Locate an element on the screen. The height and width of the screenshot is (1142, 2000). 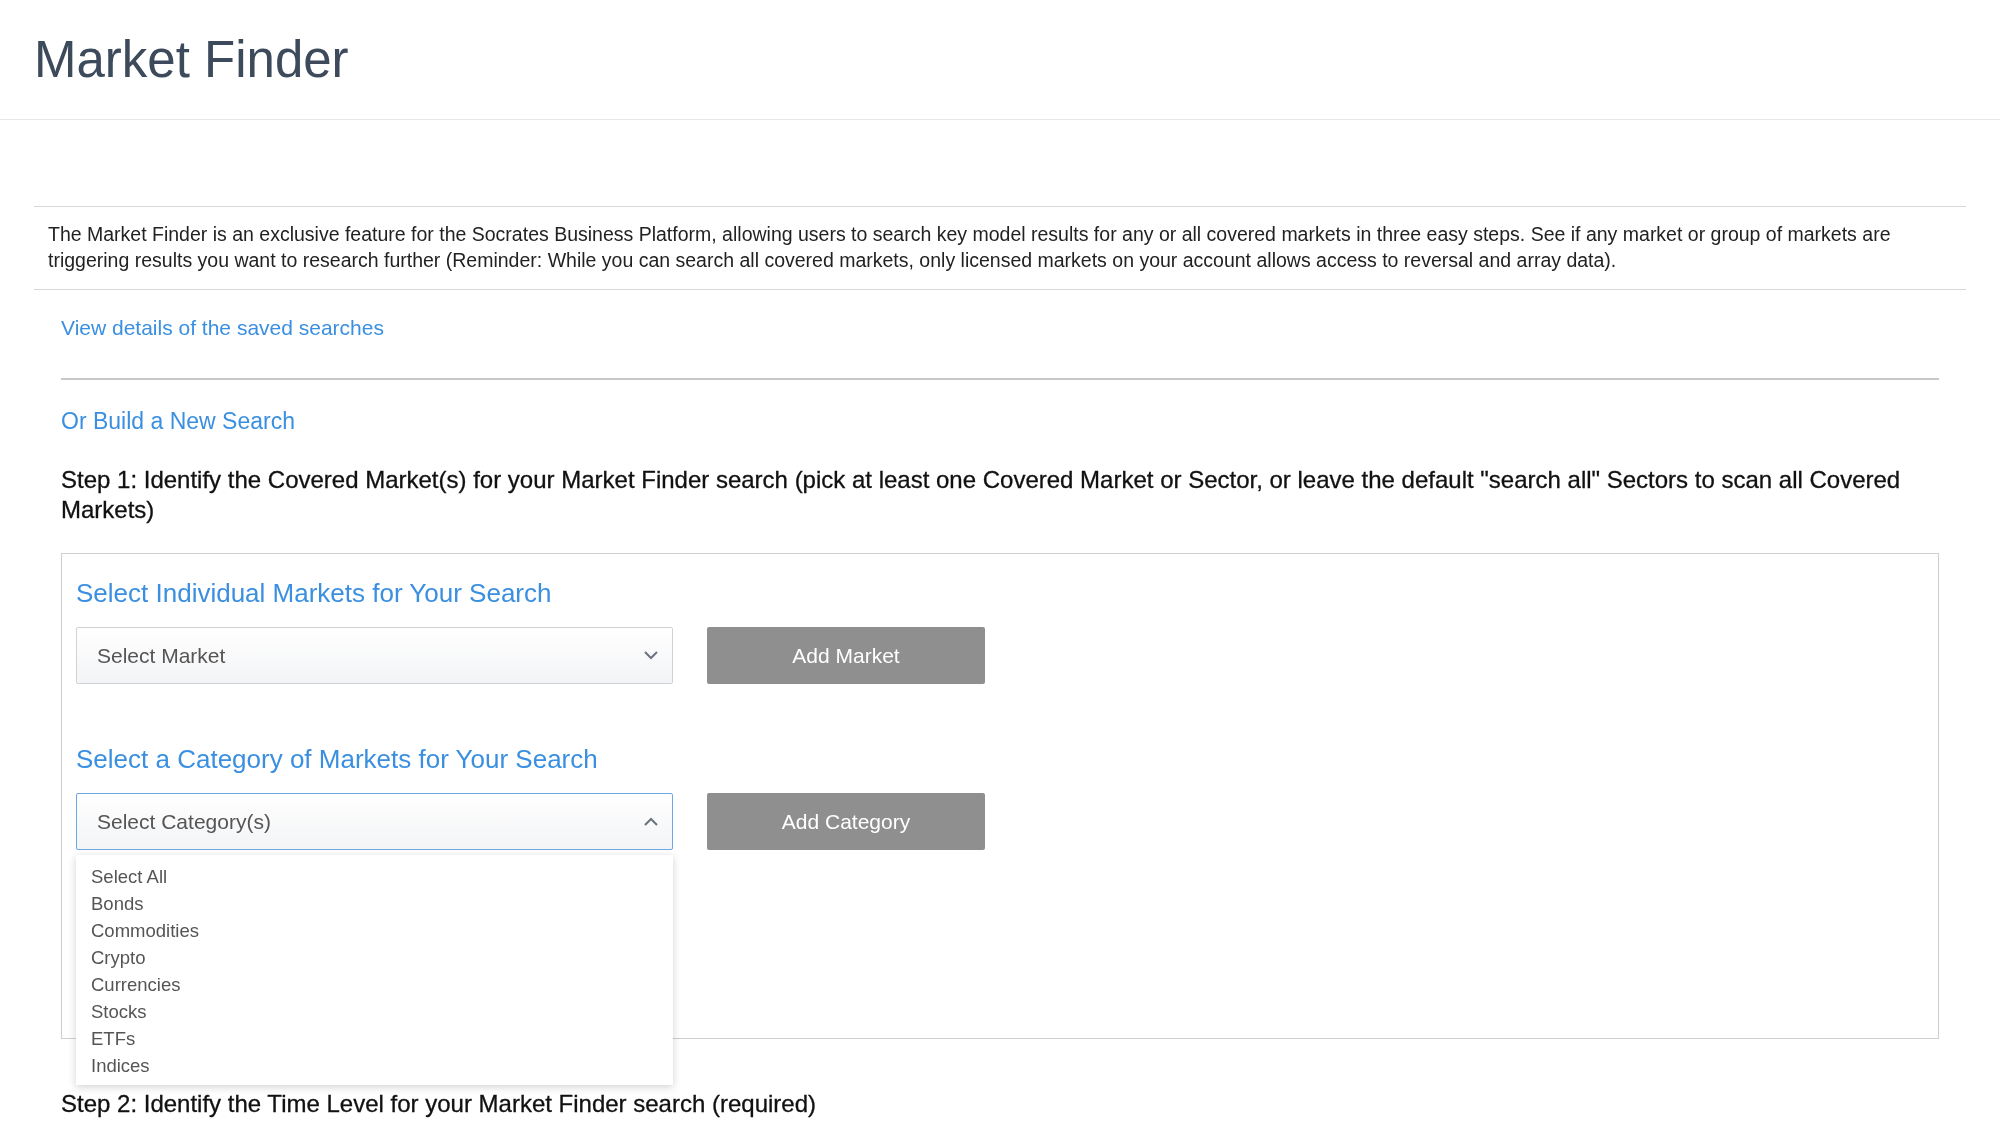
dropdown-select: Select Market is located at coordinates (374, 655).